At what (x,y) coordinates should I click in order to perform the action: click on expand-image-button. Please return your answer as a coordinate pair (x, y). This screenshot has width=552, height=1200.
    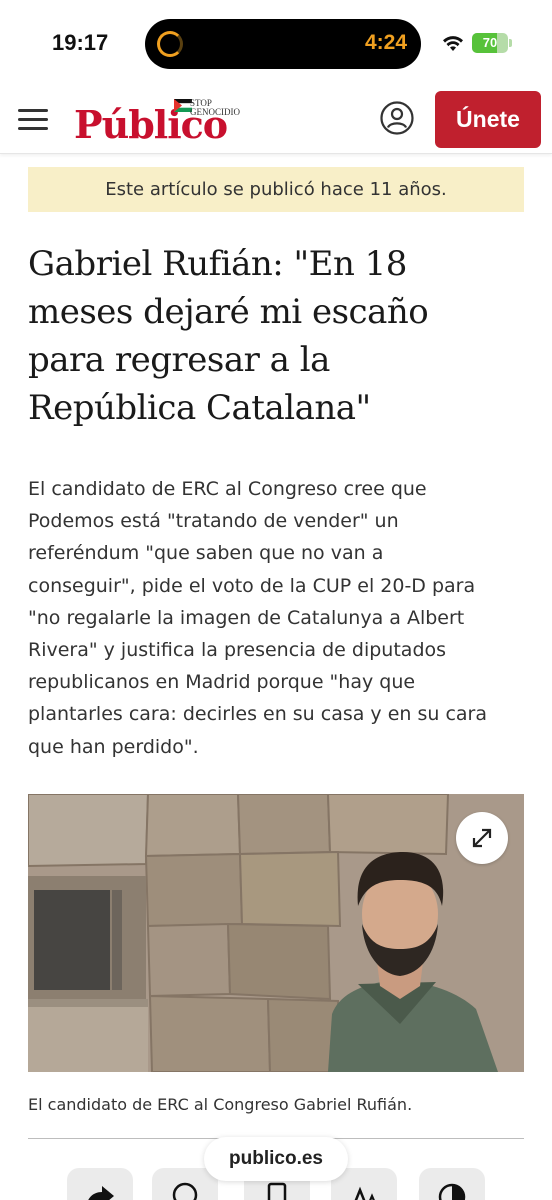
    Looking at the image, I should click on (482, 838).